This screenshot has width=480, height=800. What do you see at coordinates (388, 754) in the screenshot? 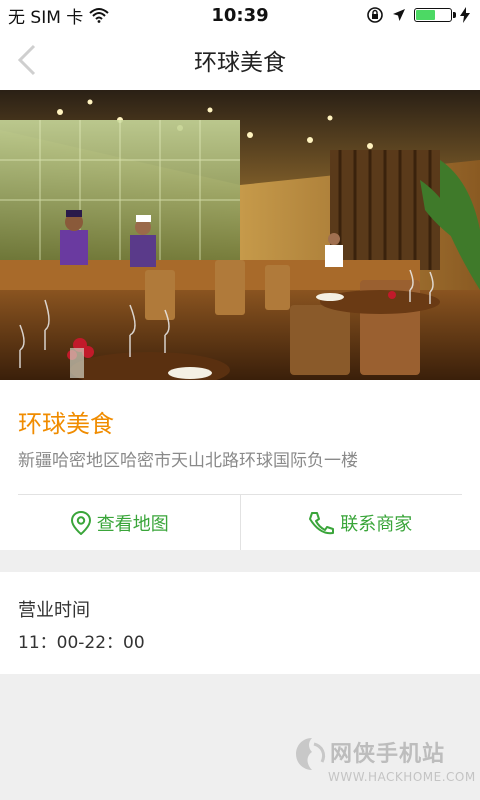
I see `watermark-text: 网侠手机站` at bounding box center [388, 754].